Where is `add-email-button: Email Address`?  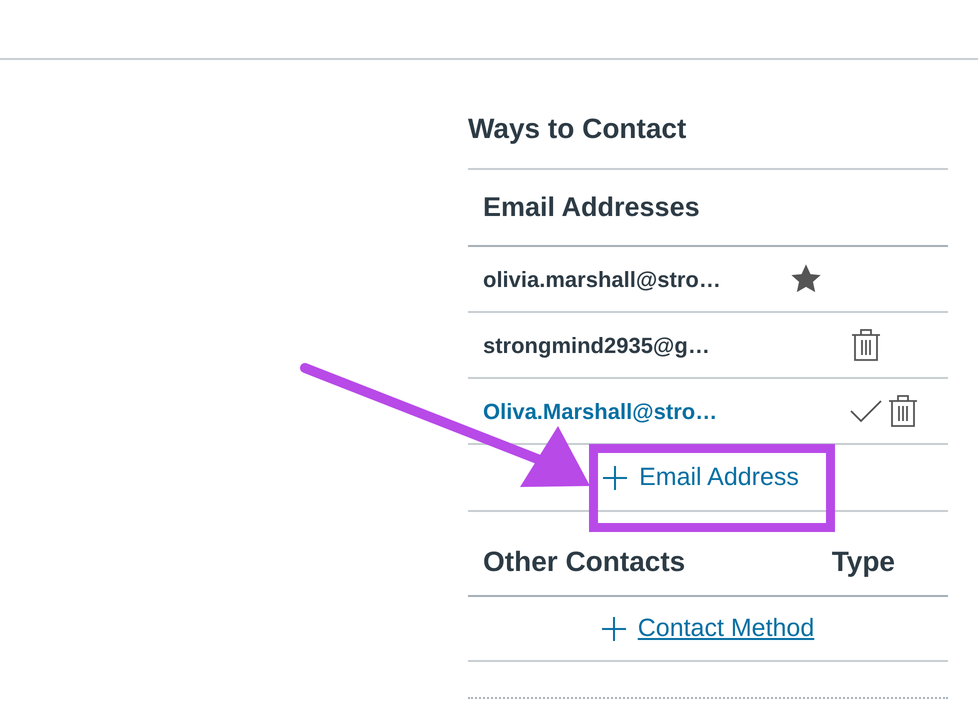 add-email-button: Email Address is located at coordinates (693, 477).